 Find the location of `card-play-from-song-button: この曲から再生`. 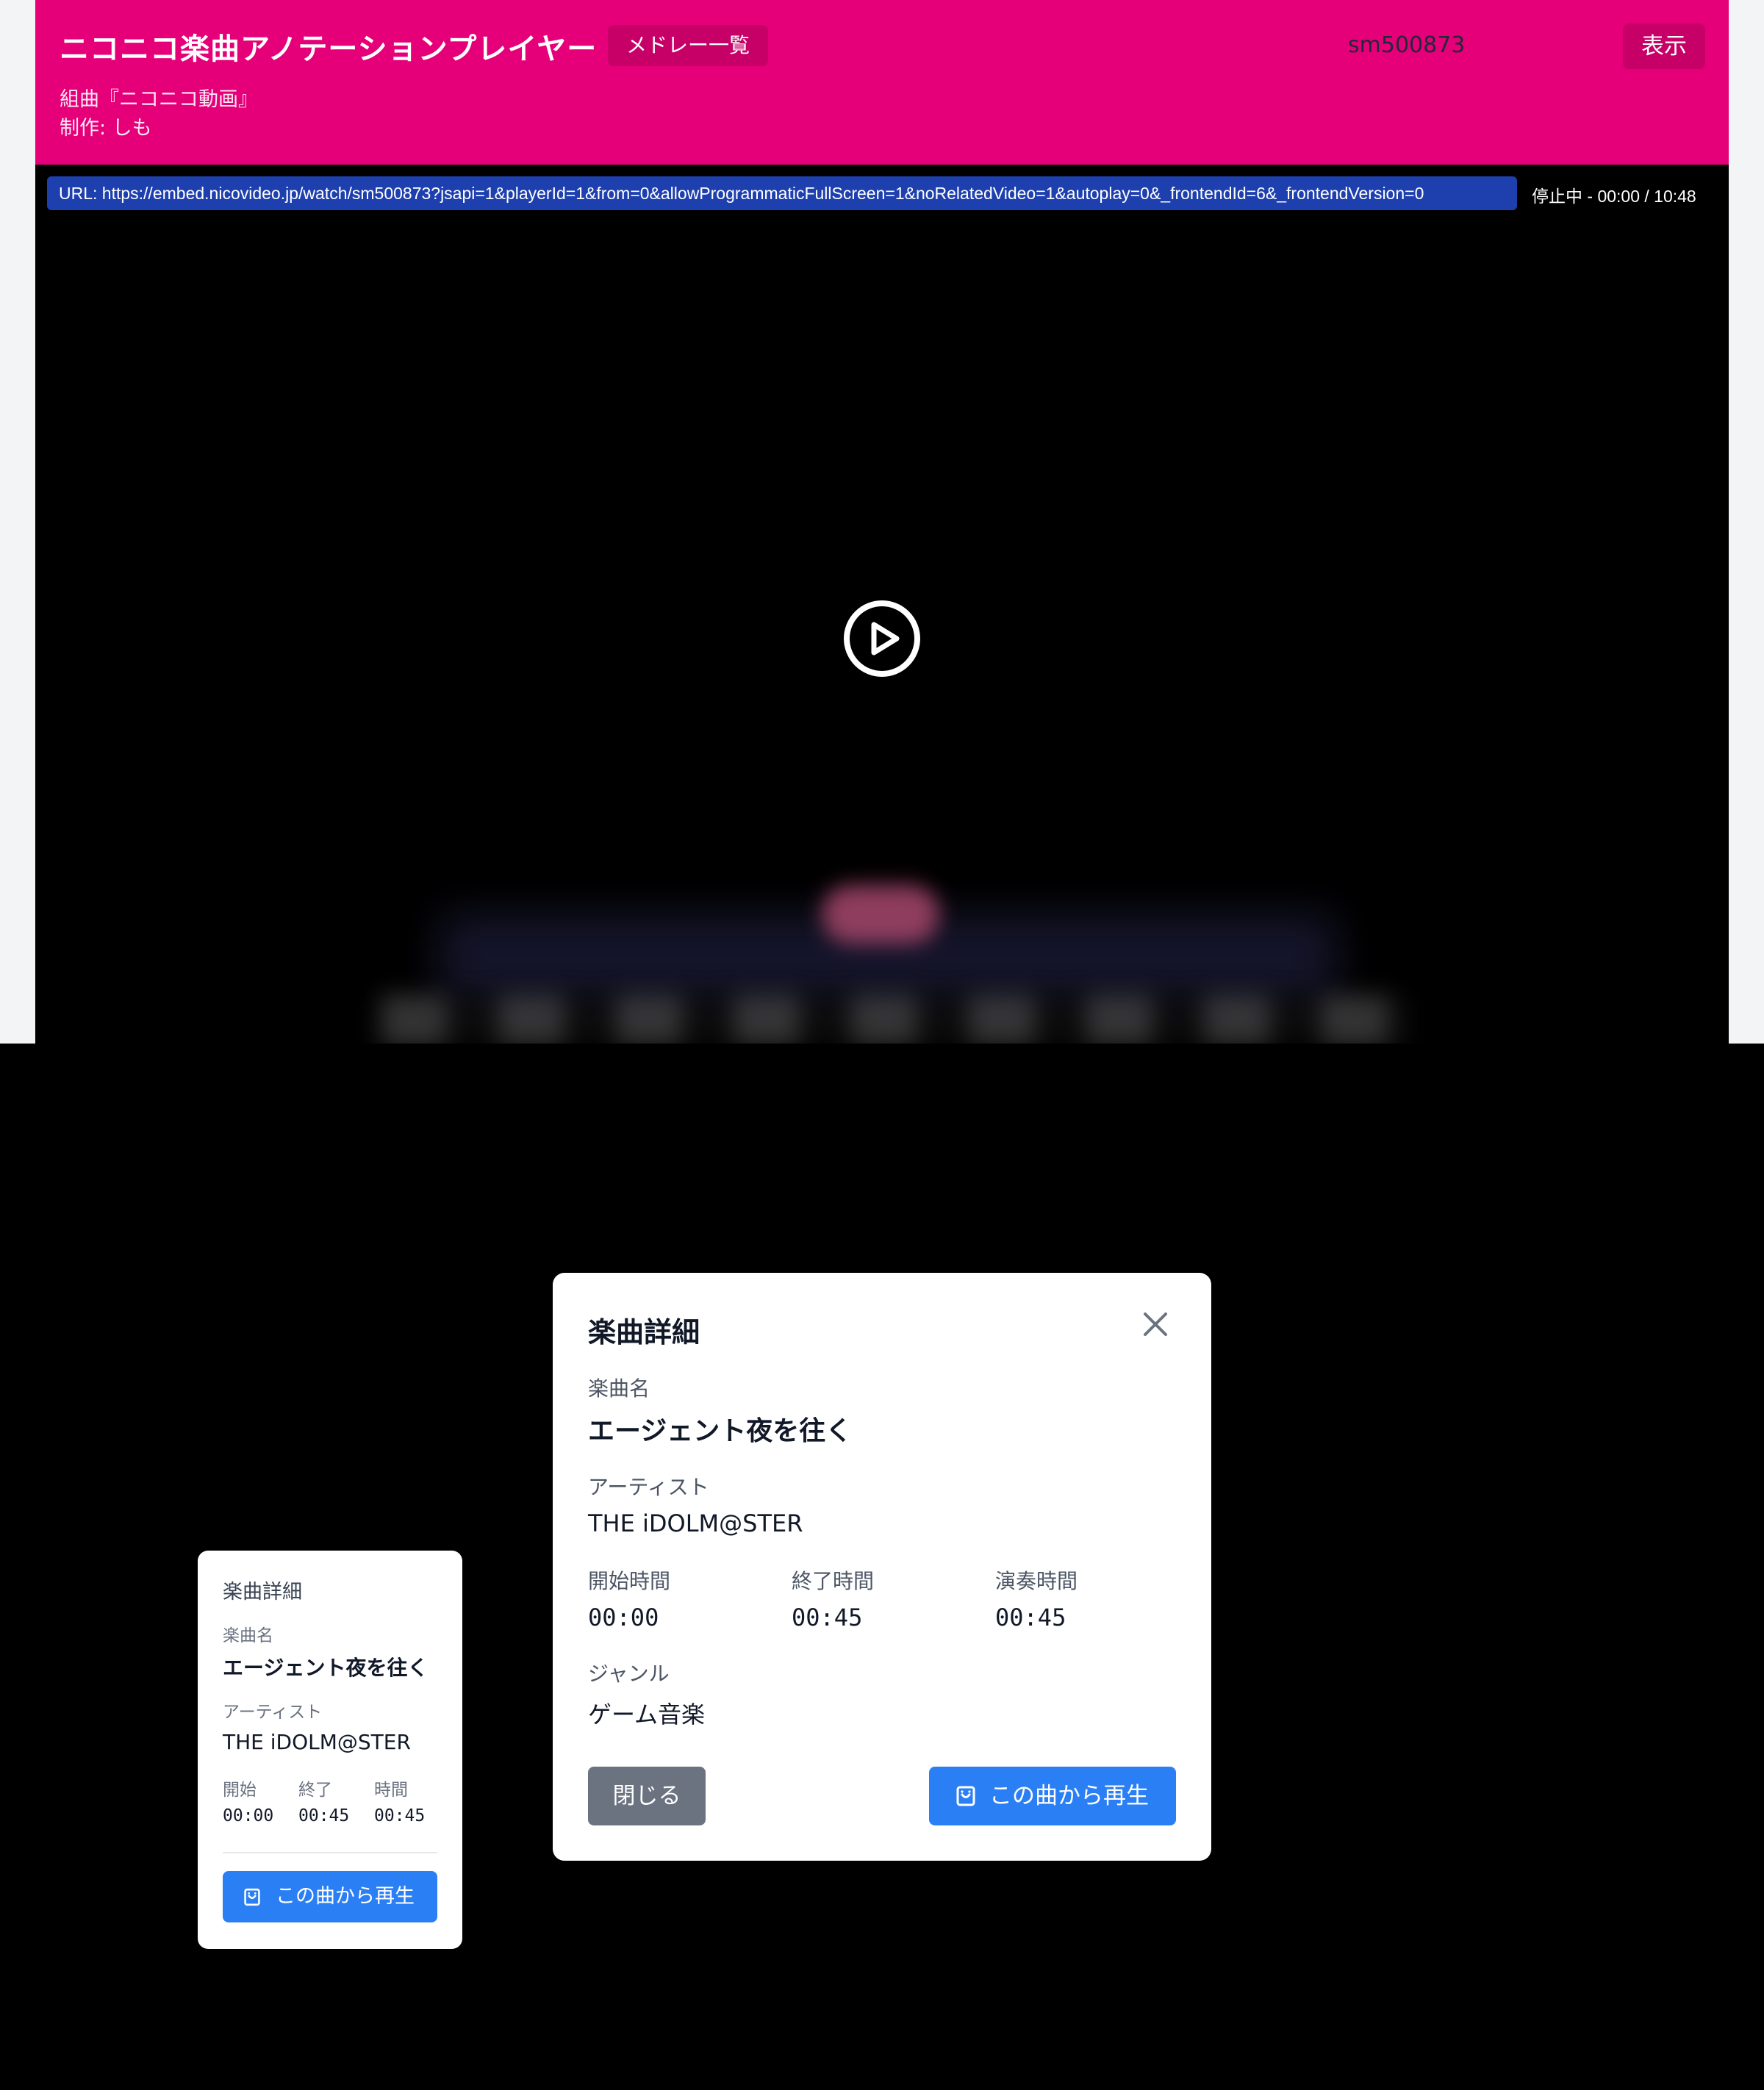

card-play-from-song-button: この曲から再生 is located at coordinates (330, 1896).